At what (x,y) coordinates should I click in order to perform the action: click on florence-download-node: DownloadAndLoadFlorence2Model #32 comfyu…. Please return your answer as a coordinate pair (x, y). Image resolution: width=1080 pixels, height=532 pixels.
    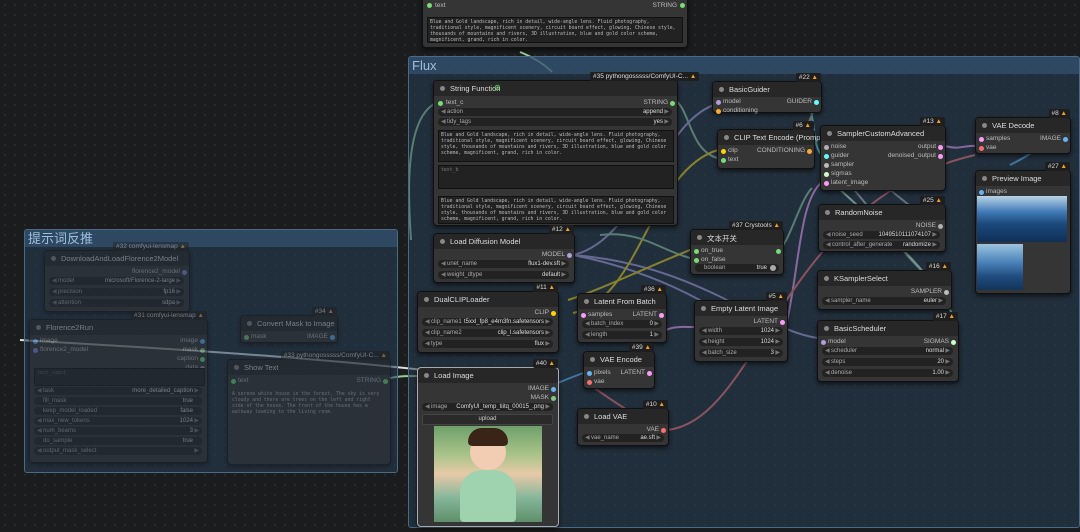
    Looking at the image, I should click on (117, 277).